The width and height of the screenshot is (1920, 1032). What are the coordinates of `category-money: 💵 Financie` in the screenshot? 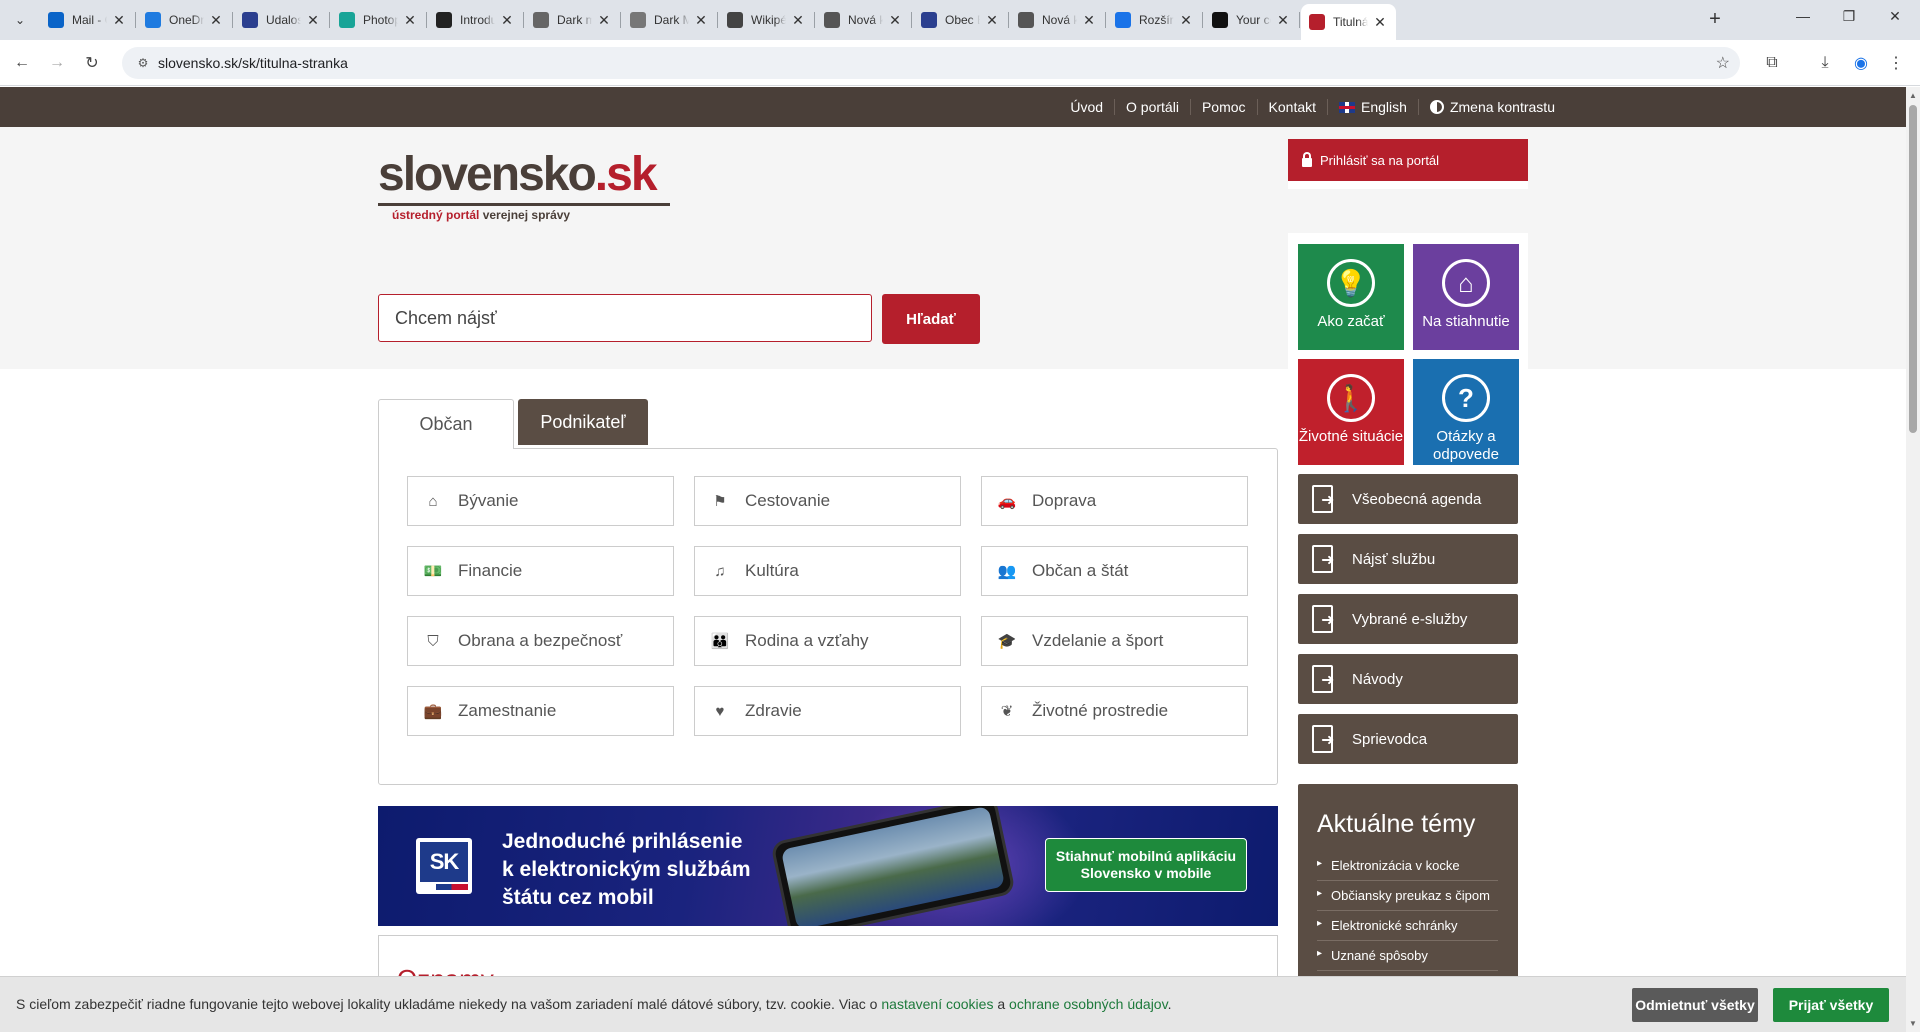 It's located at (540, 571).